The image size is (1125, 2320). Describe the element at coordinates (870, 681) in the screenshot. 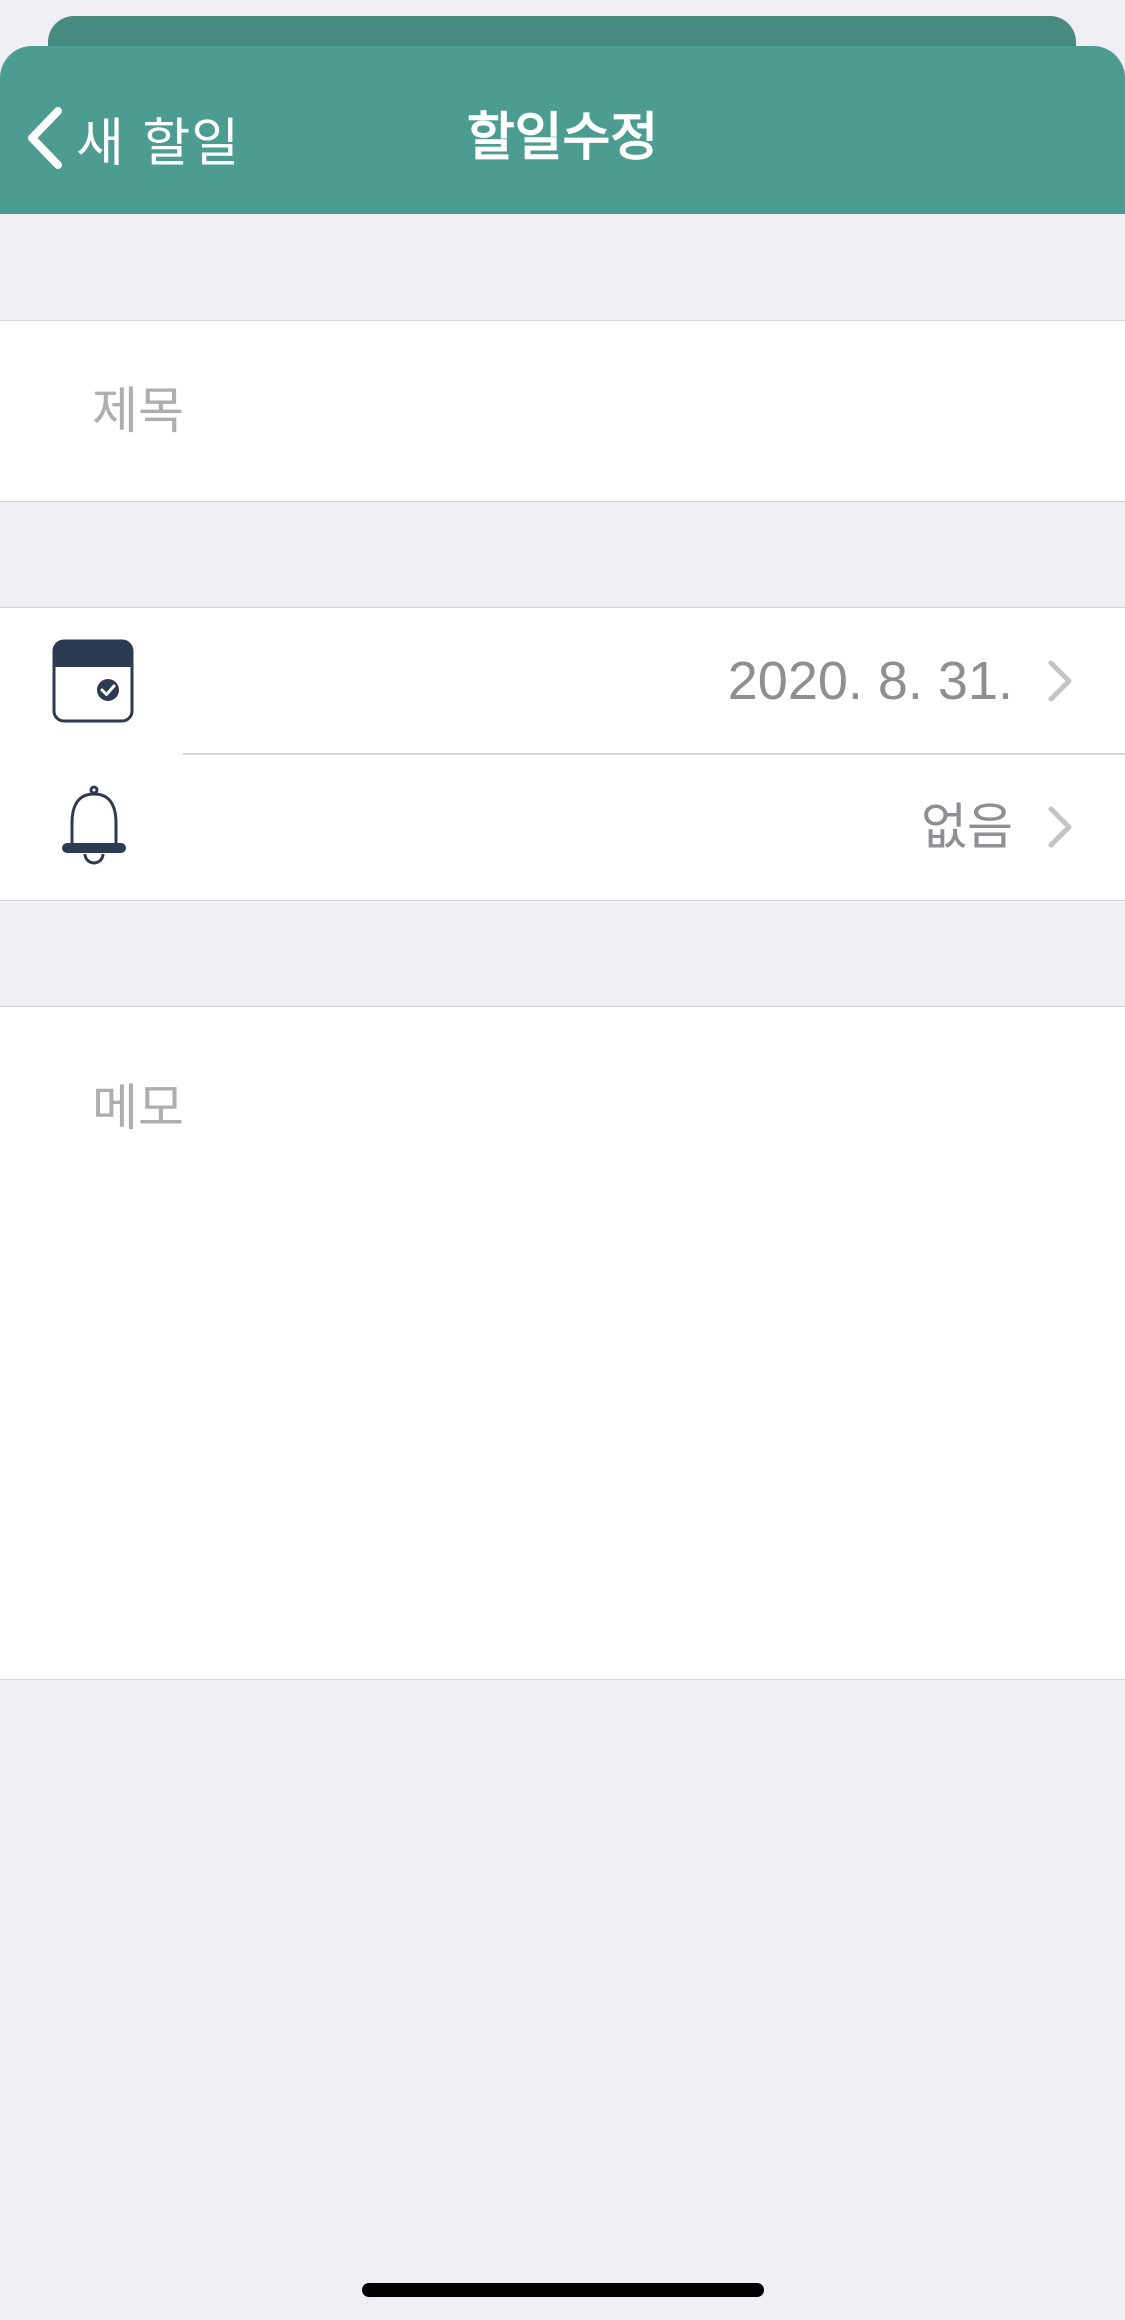

I see `date-value: 2020. 8. 31.` at that location.